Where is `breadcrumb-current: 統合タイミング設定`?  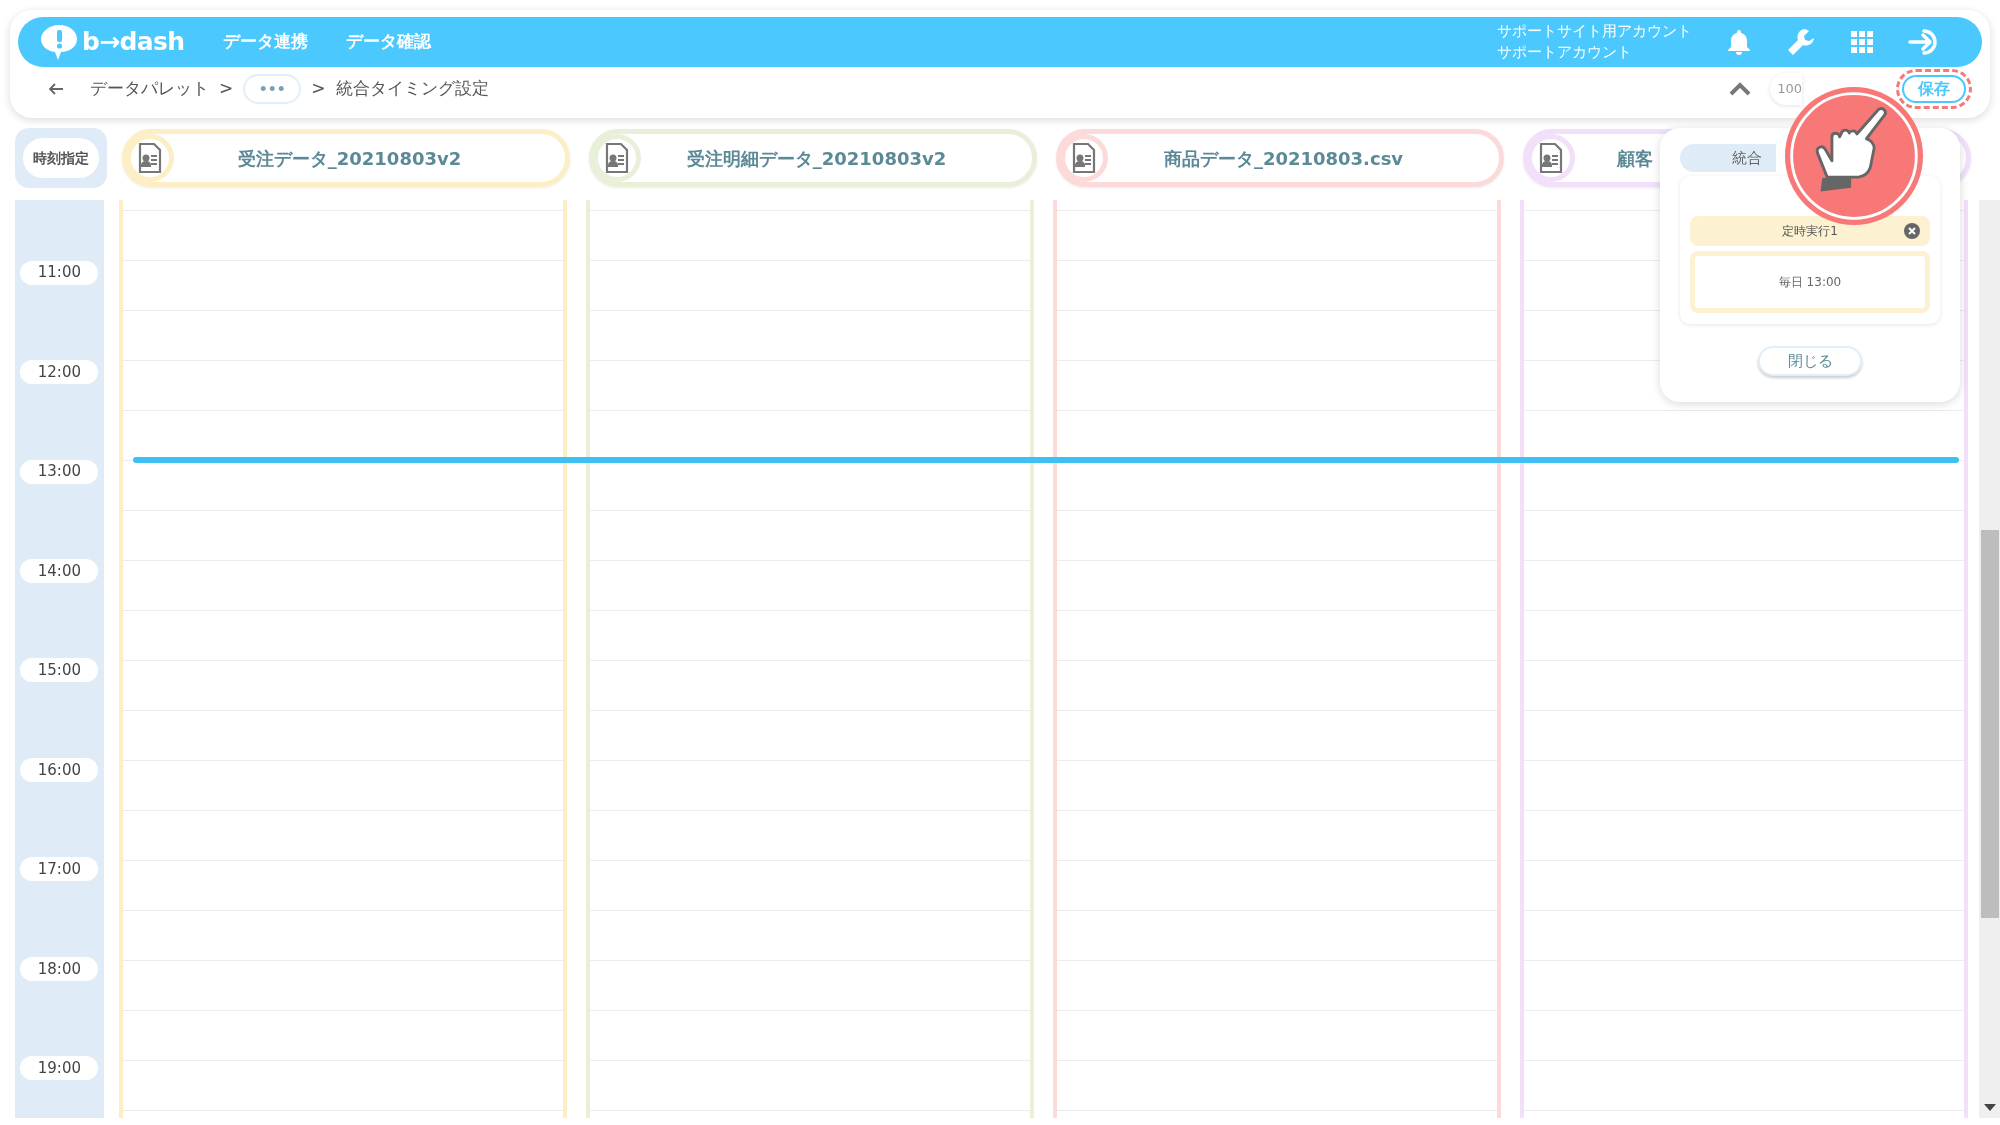 breadcrumb-current: 統合タイミング設定 is located at coordinates (412, 89).